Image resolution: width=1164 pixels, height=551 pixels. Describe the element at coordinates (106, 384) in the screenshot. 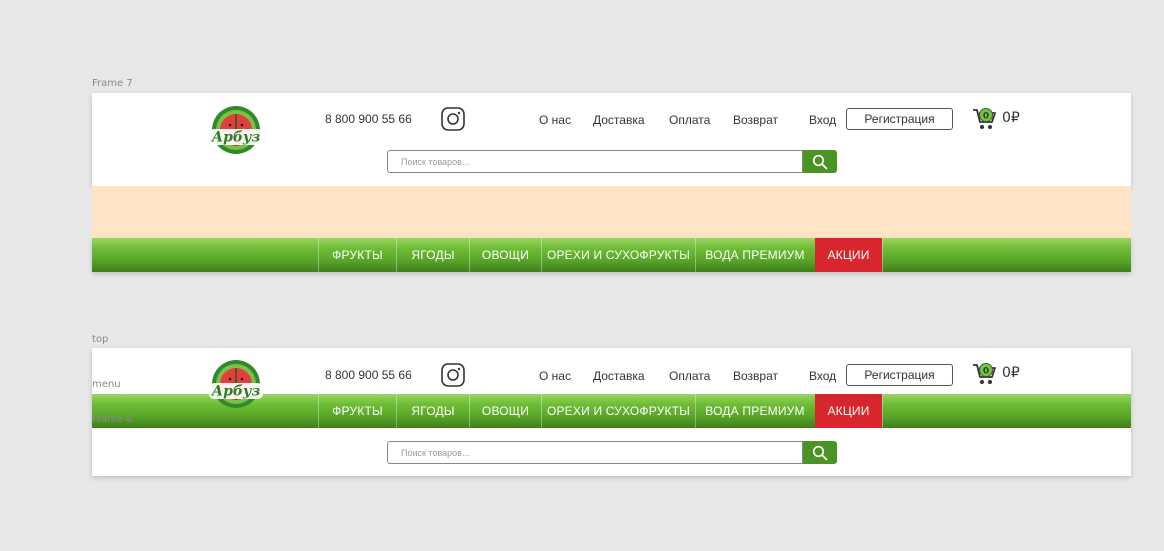

I see `frame-label-menu: menu` at that location.